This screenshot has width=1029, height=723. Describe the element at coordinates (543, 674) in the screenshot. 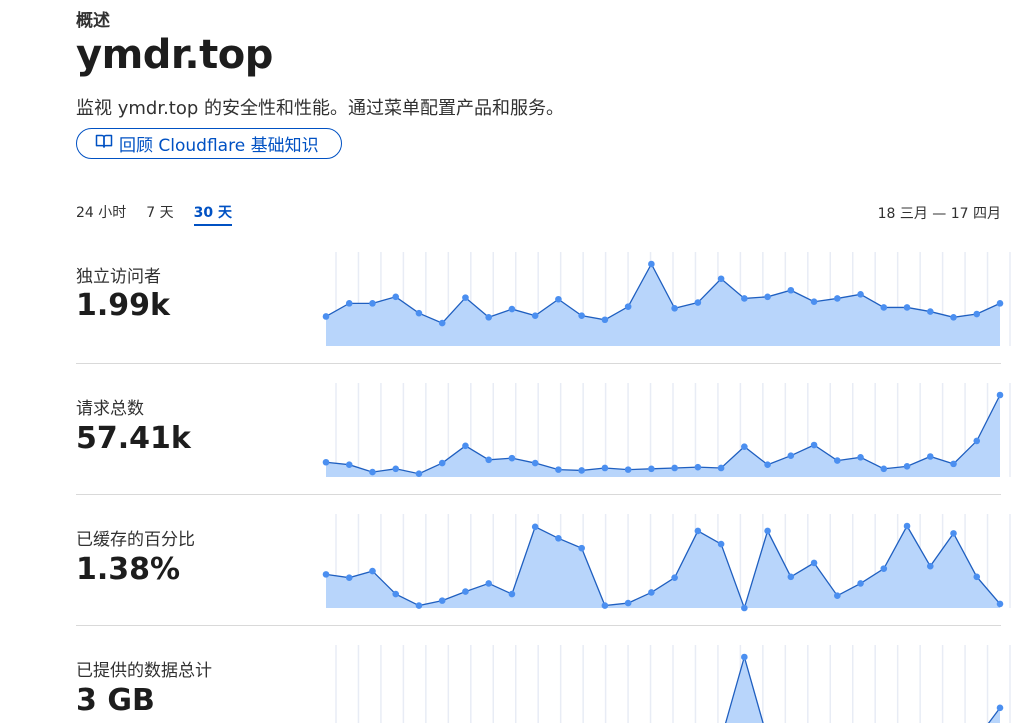

I see `metric-data-served: 已提供的数据总计 3 GB` at that location.